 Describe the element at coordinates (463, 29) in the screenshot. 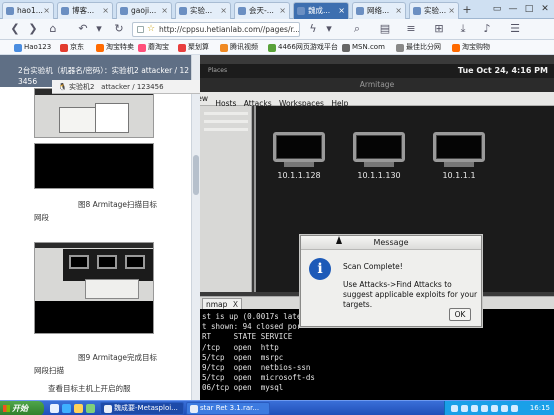

I see `download-icon: ⤓` at that location.